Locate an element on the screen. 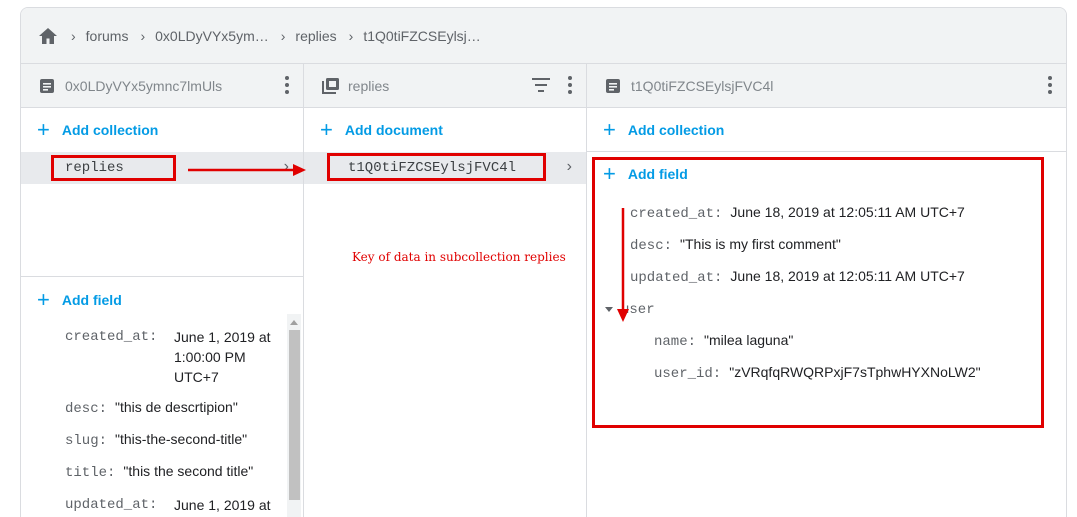 This screenshot has width=1077, height=517. annotation-text: Key of data in subcollection replies is located at coordinates (459, 257).